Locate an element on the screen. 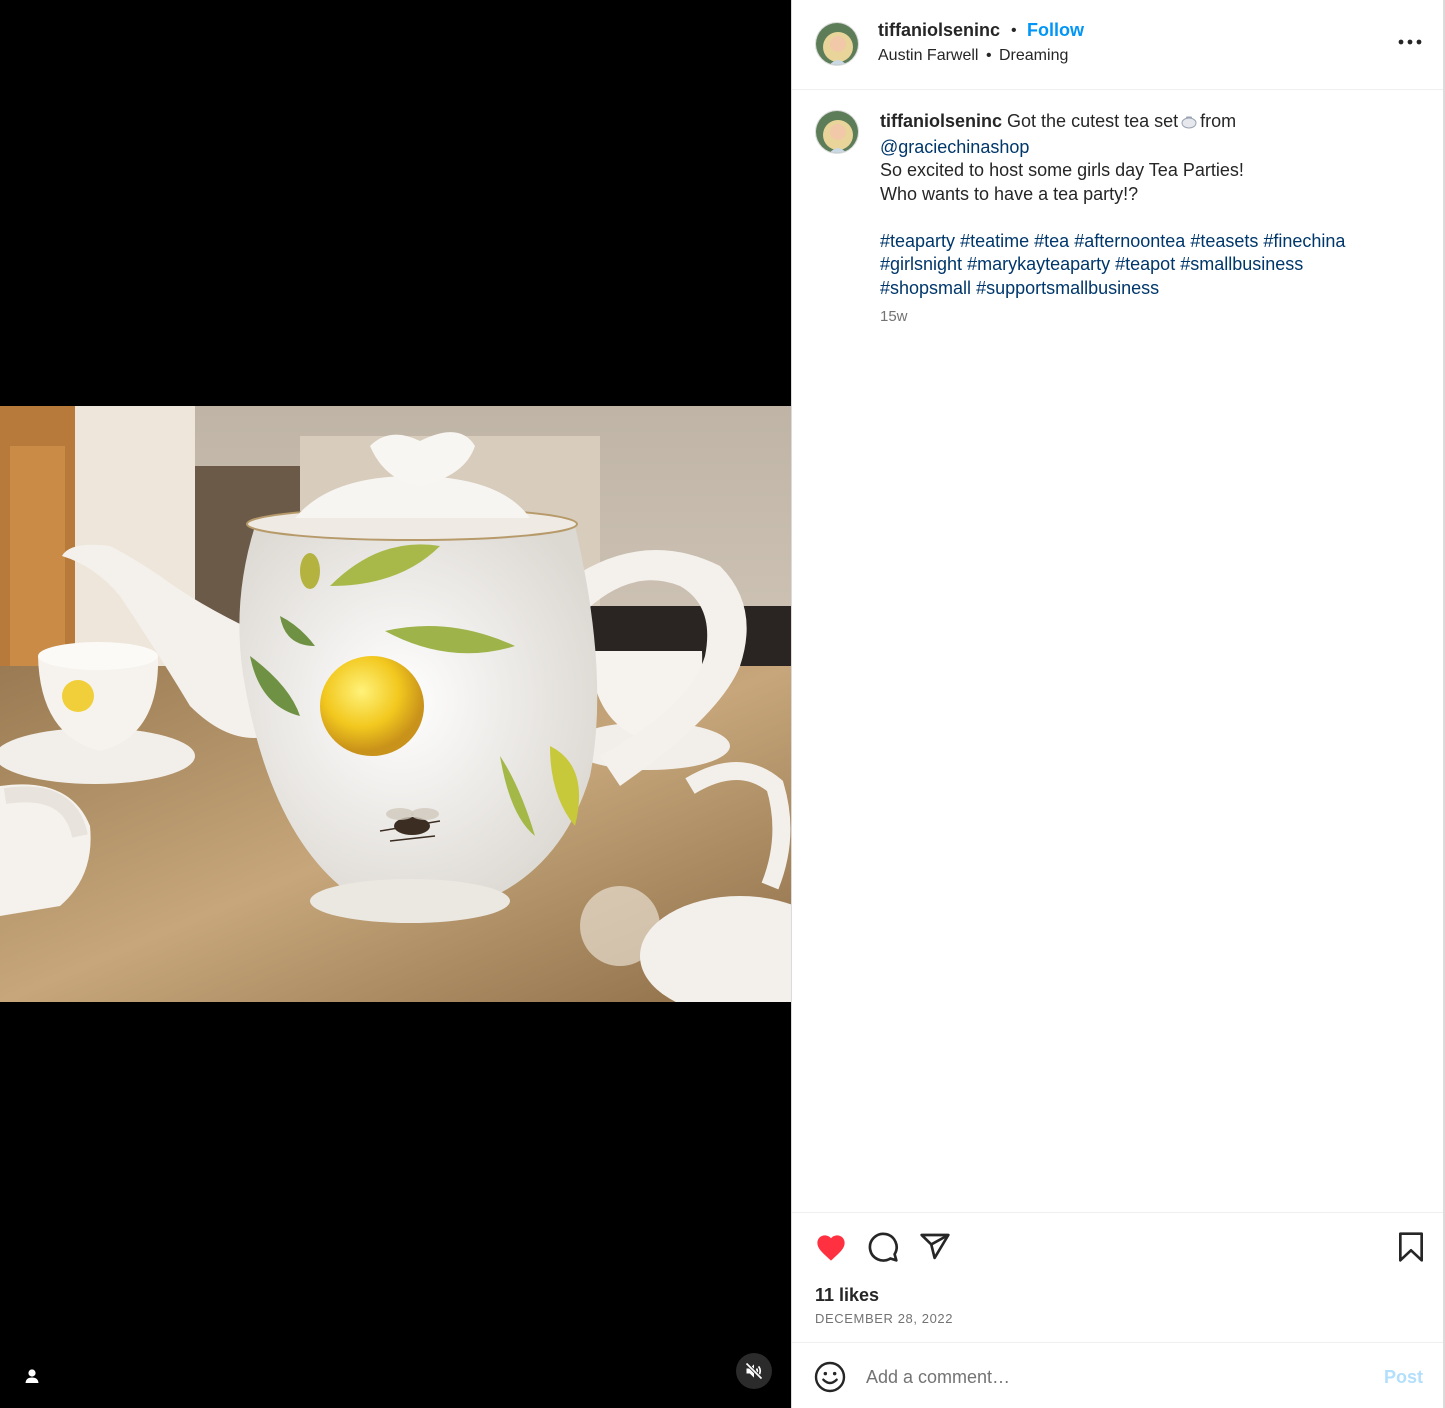 The height and width of the screenshot is (1408, 1445). action-bar: 11 likes DECEMBER 28, 2022 is located at coordinates (1118, 1277).